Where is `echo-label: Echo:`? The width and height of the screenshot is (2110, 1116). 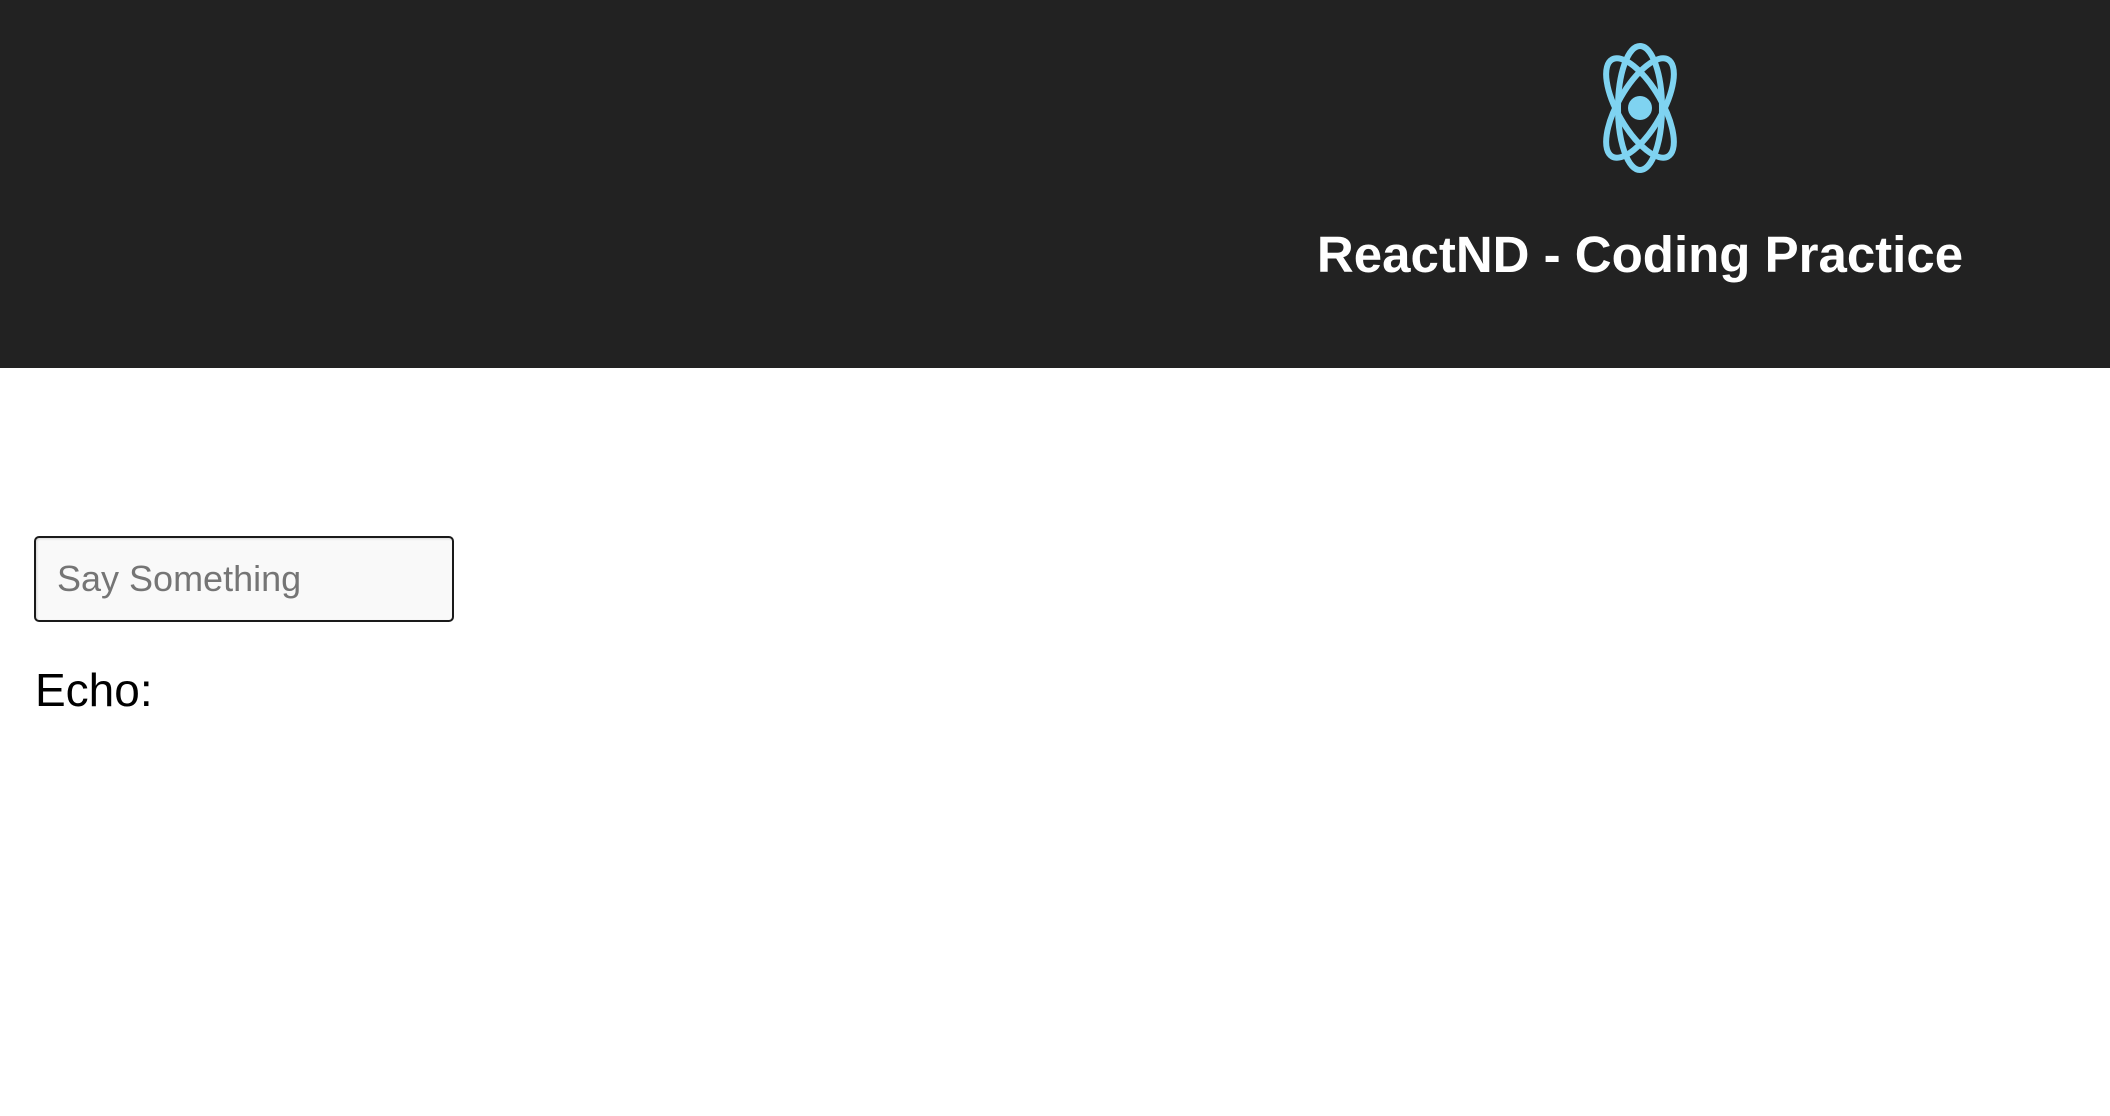 echo-label: Echo: is located at coordinates (94, 690).